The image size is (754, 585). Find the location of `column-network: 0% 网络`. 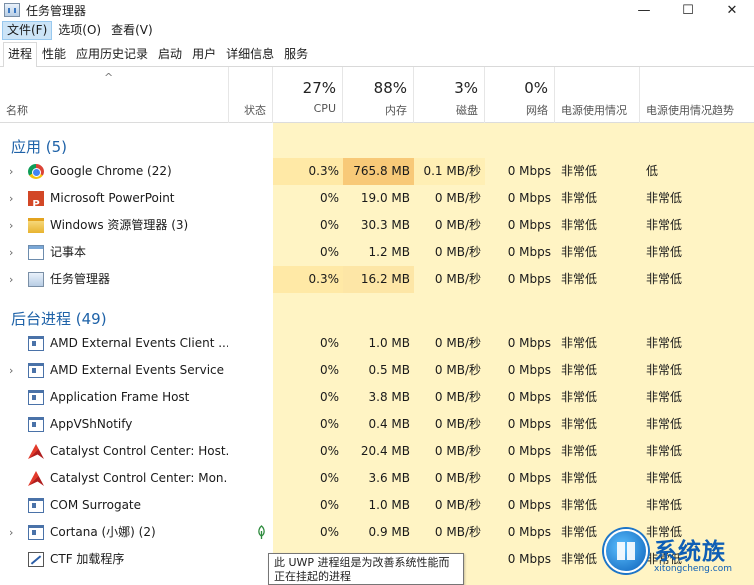

column-network: 0% 网络 is located at coordinates (520, 95).